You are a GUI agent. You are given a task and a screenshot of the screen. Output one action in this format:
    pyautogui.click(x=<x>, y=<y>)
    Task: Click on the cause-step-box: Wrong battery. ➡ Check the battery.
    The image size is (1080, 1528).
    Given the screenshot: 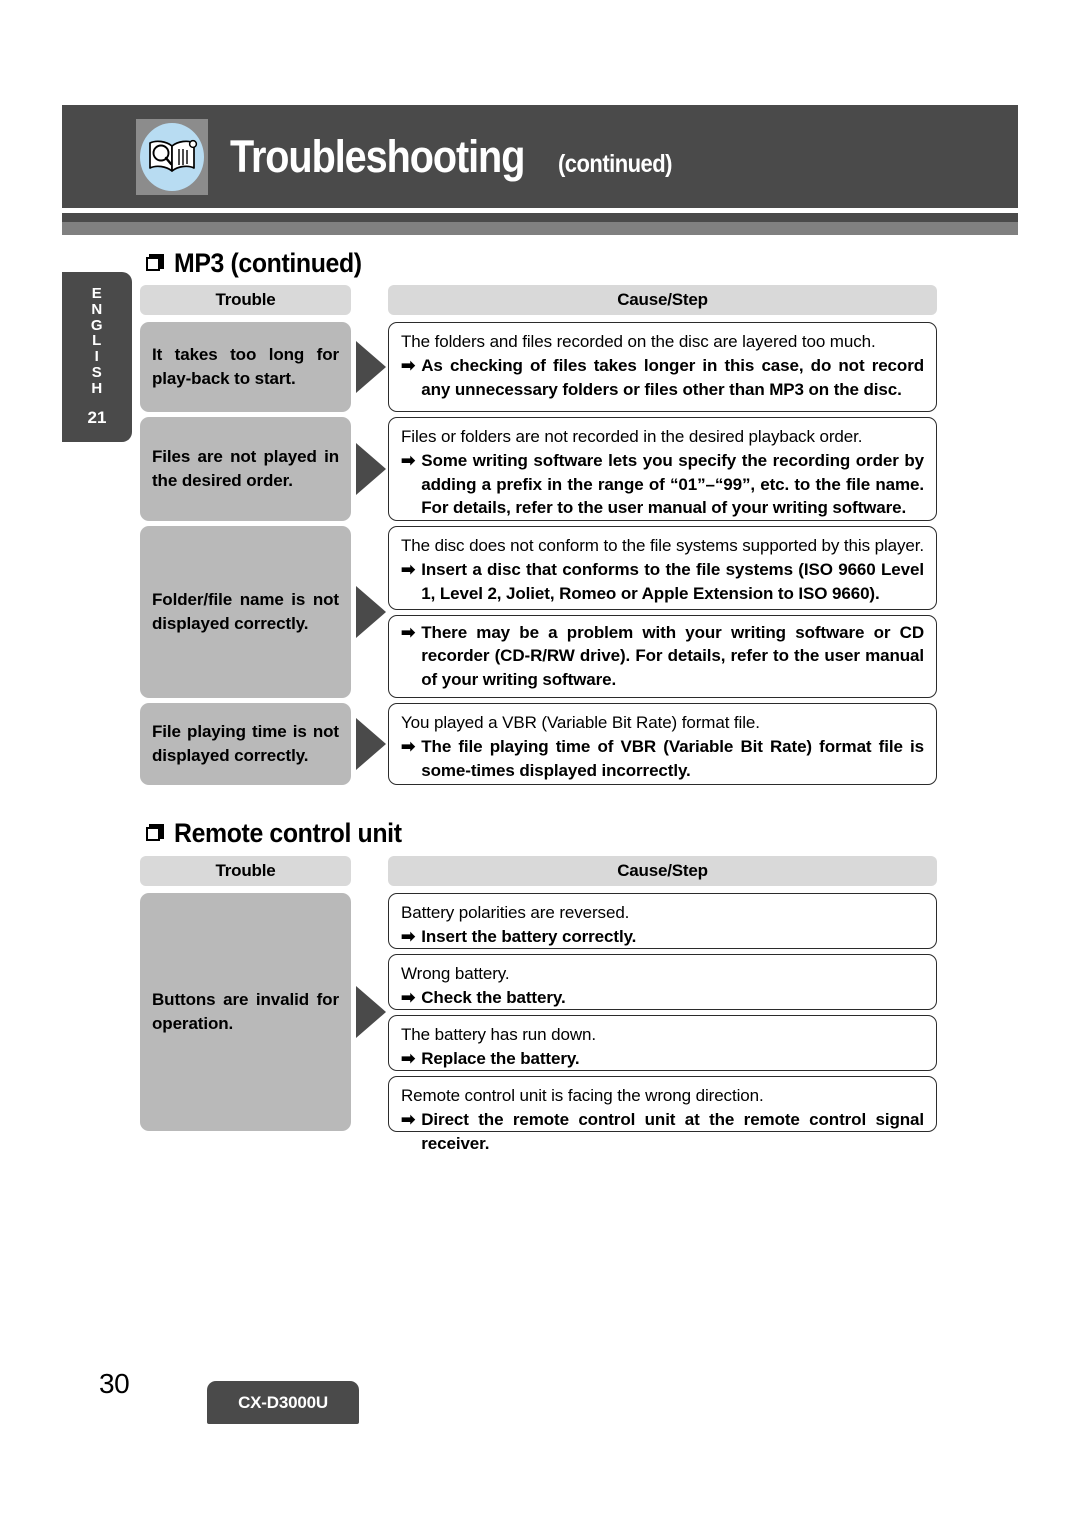 What is the action you would take?
    pyautogui.click(x=662, y=982)
    